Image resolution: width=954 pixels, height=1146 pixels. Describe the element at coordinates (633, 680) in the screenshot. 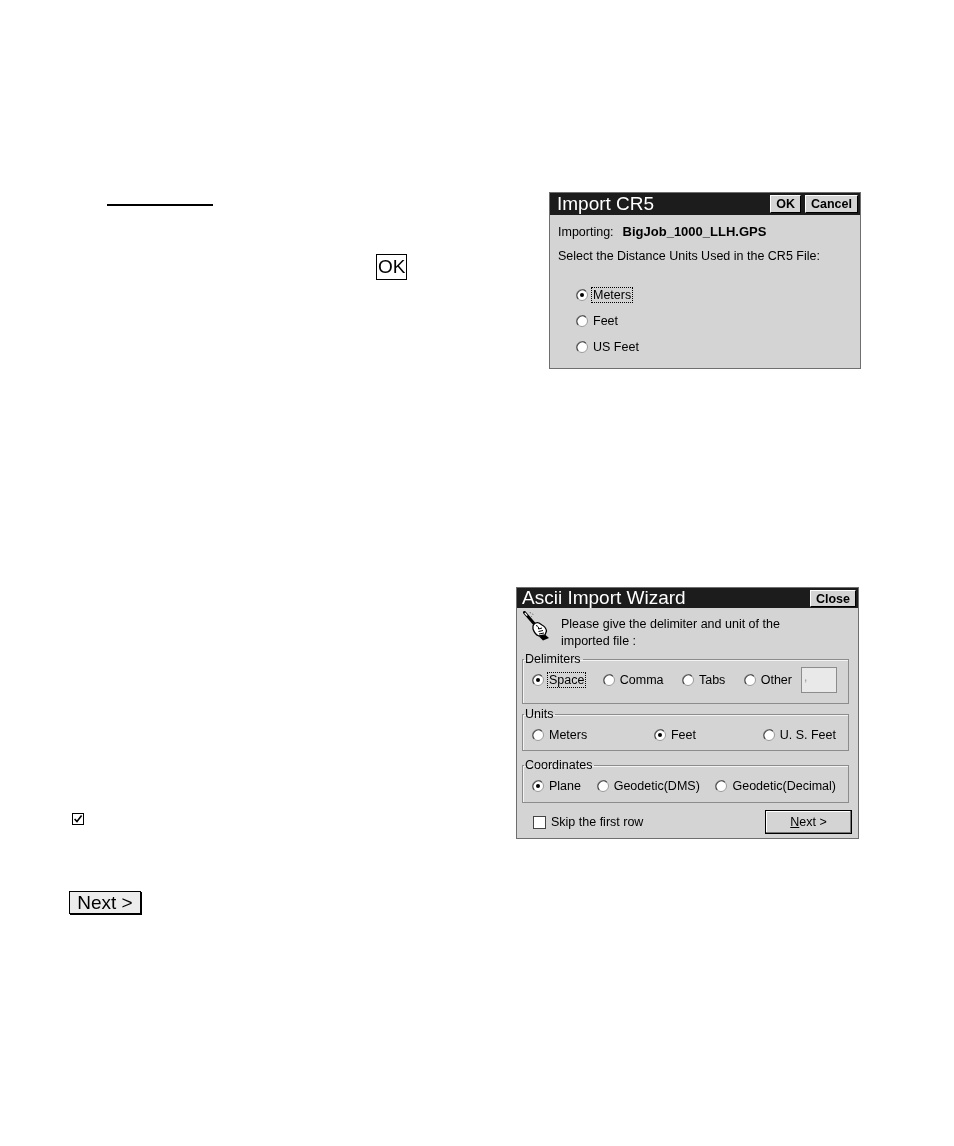

I see `radio-option: Comma` at that location.